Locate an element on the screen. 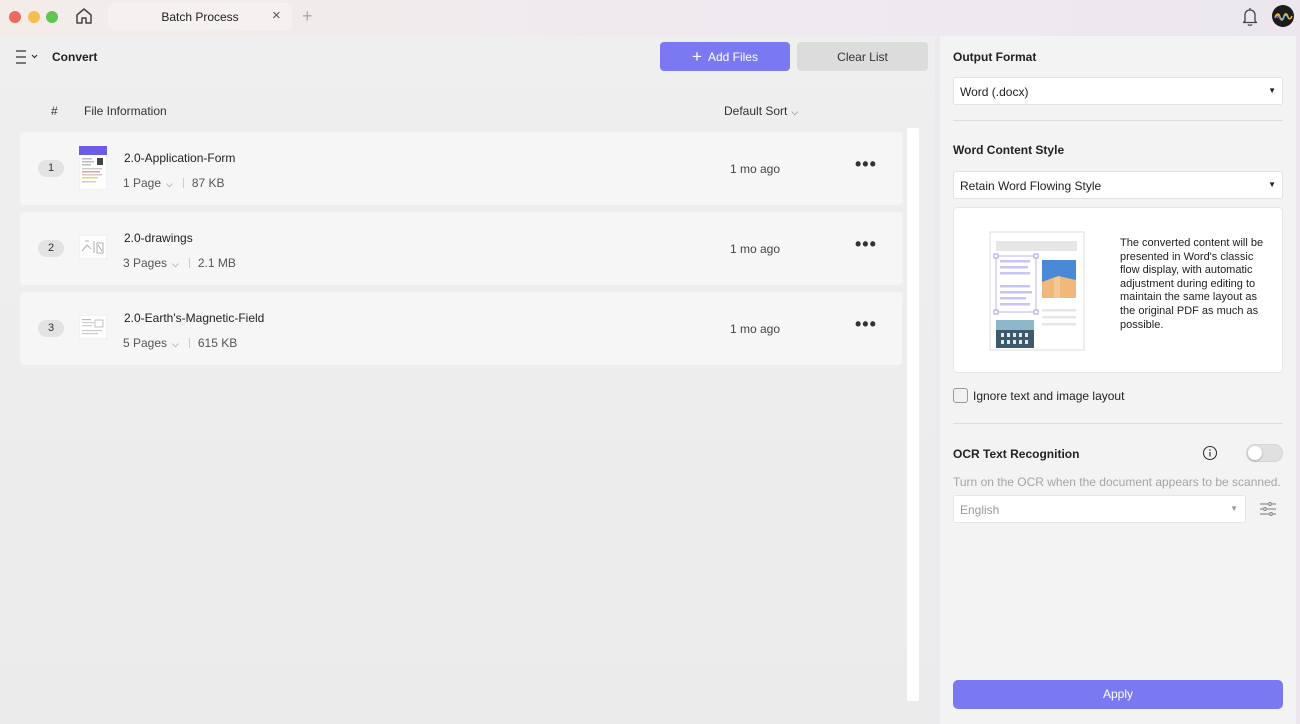 The height and width of the screenshot is (724, 1300). title-bar: Batch Process × + is located at coordinates (650, 17).